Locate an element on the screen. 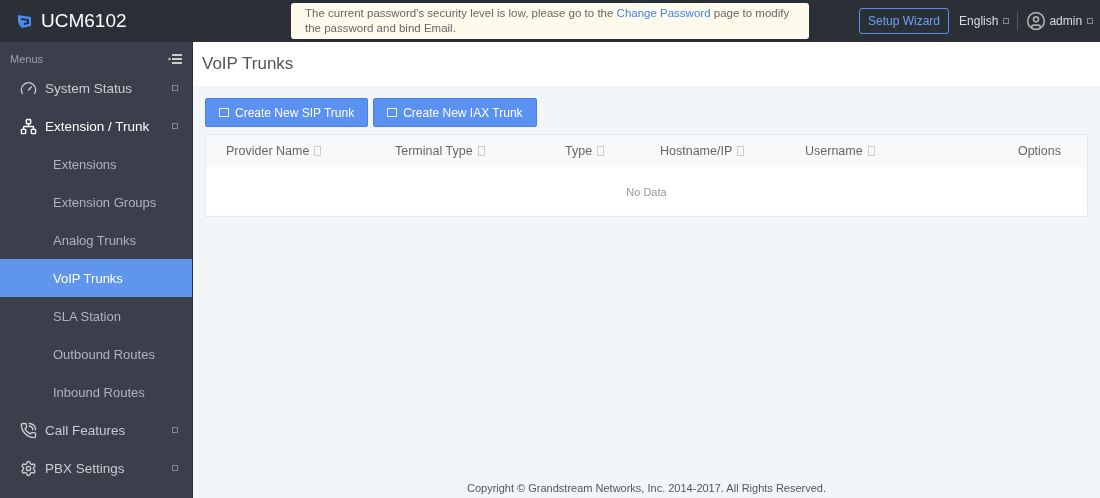 The height and width of the screenshot is (498, 1100). column-header: Hostname/IP is located at coordinates (732, 151).